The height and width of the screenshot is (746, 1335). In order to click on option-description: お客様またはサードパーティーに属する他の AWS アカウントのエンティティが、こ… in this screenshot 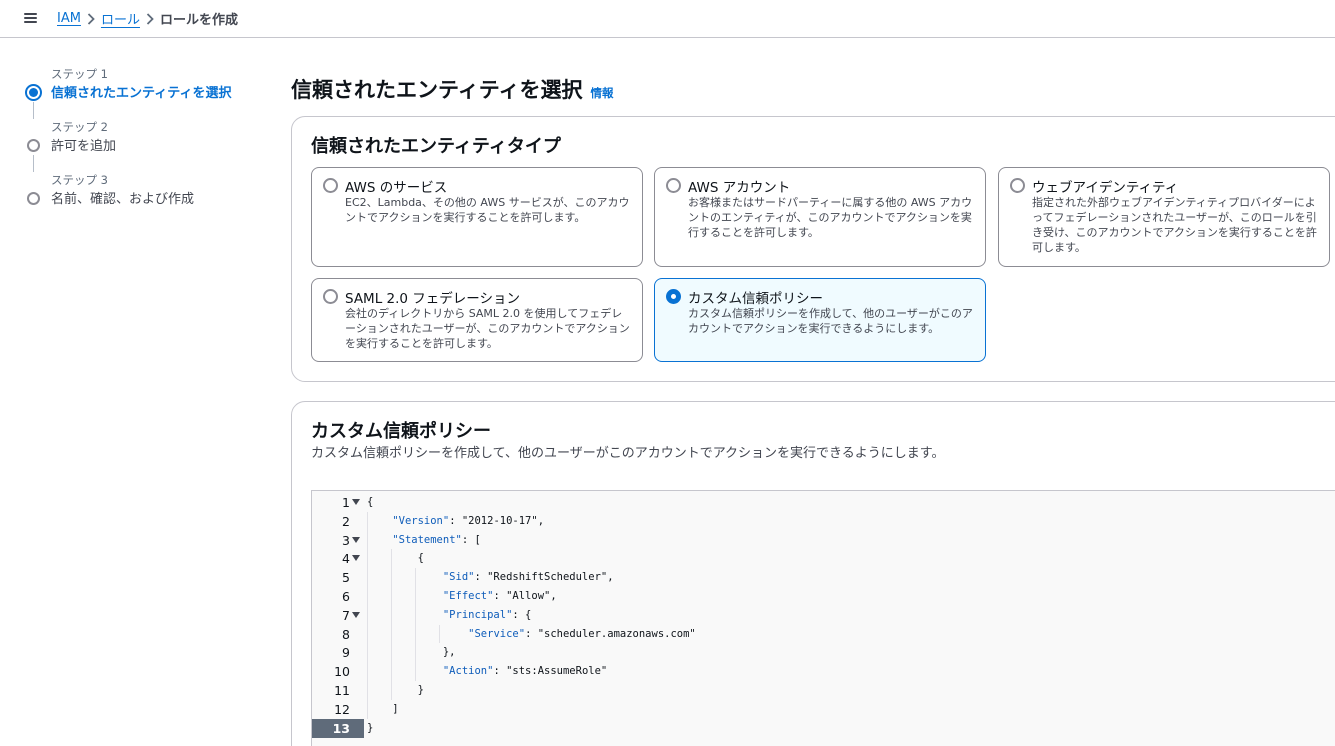, I will do `click(830, 217)`.